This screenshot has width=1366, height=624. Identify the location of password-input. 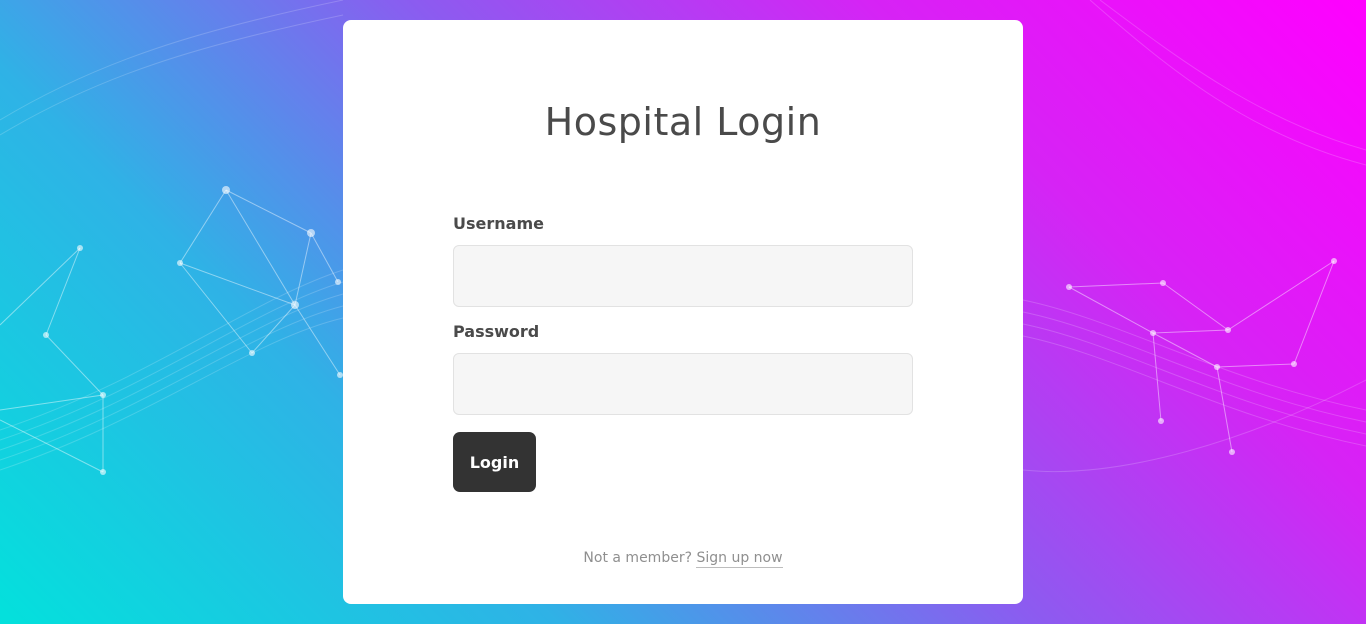
(683, 384).